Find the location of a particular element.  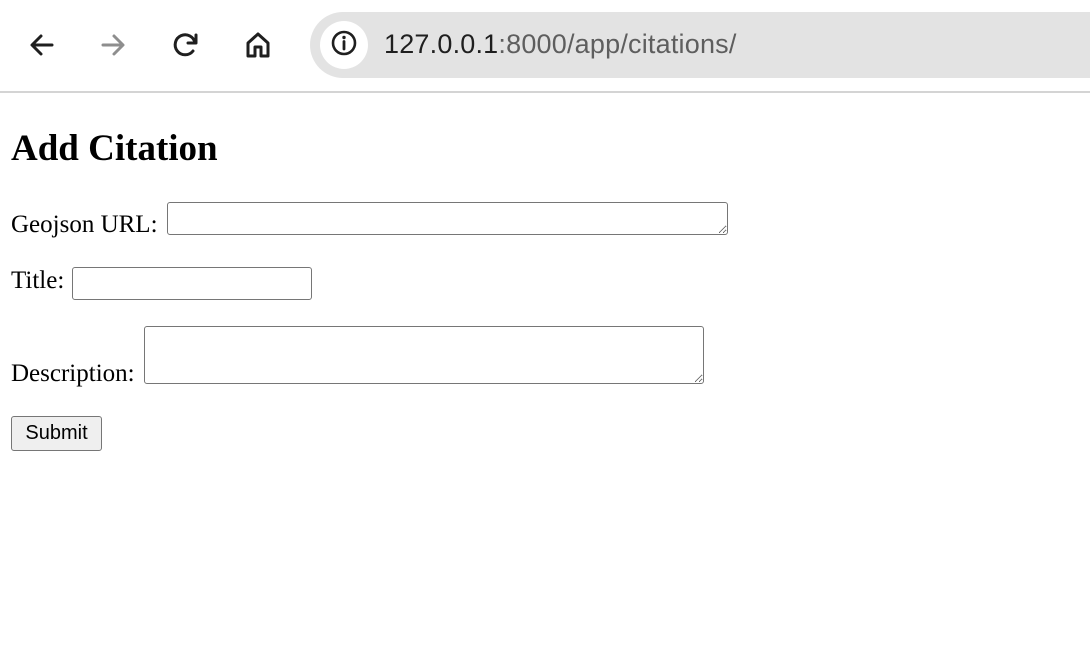

url-host: 127.0.0.1 is located at coordinates (441, 44).